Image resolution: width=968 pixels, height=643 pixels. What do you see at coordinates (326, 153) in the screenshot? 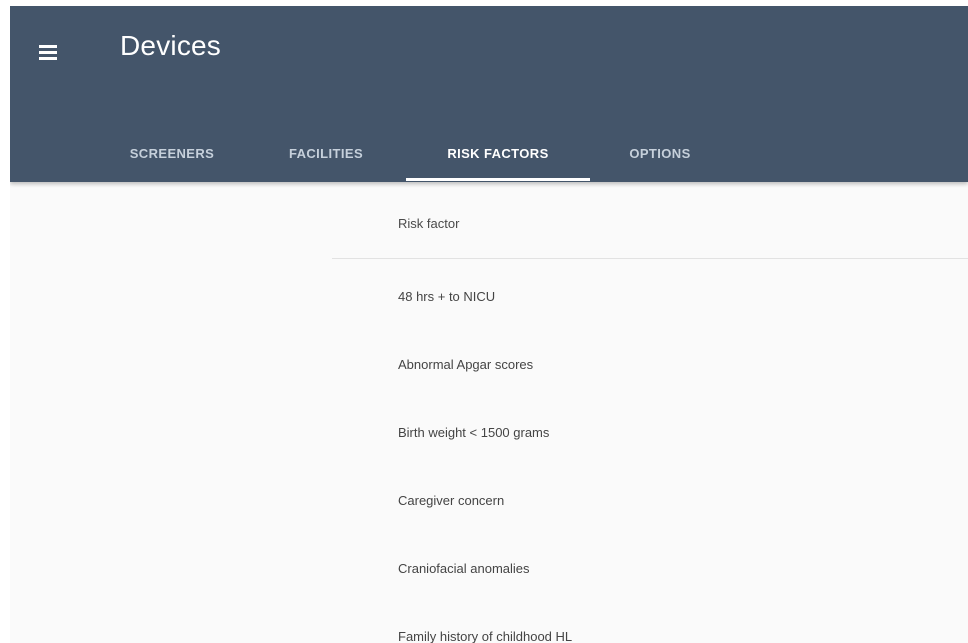
I see `tab-facilities: FACILITIES` at bounding box center [326, 153].